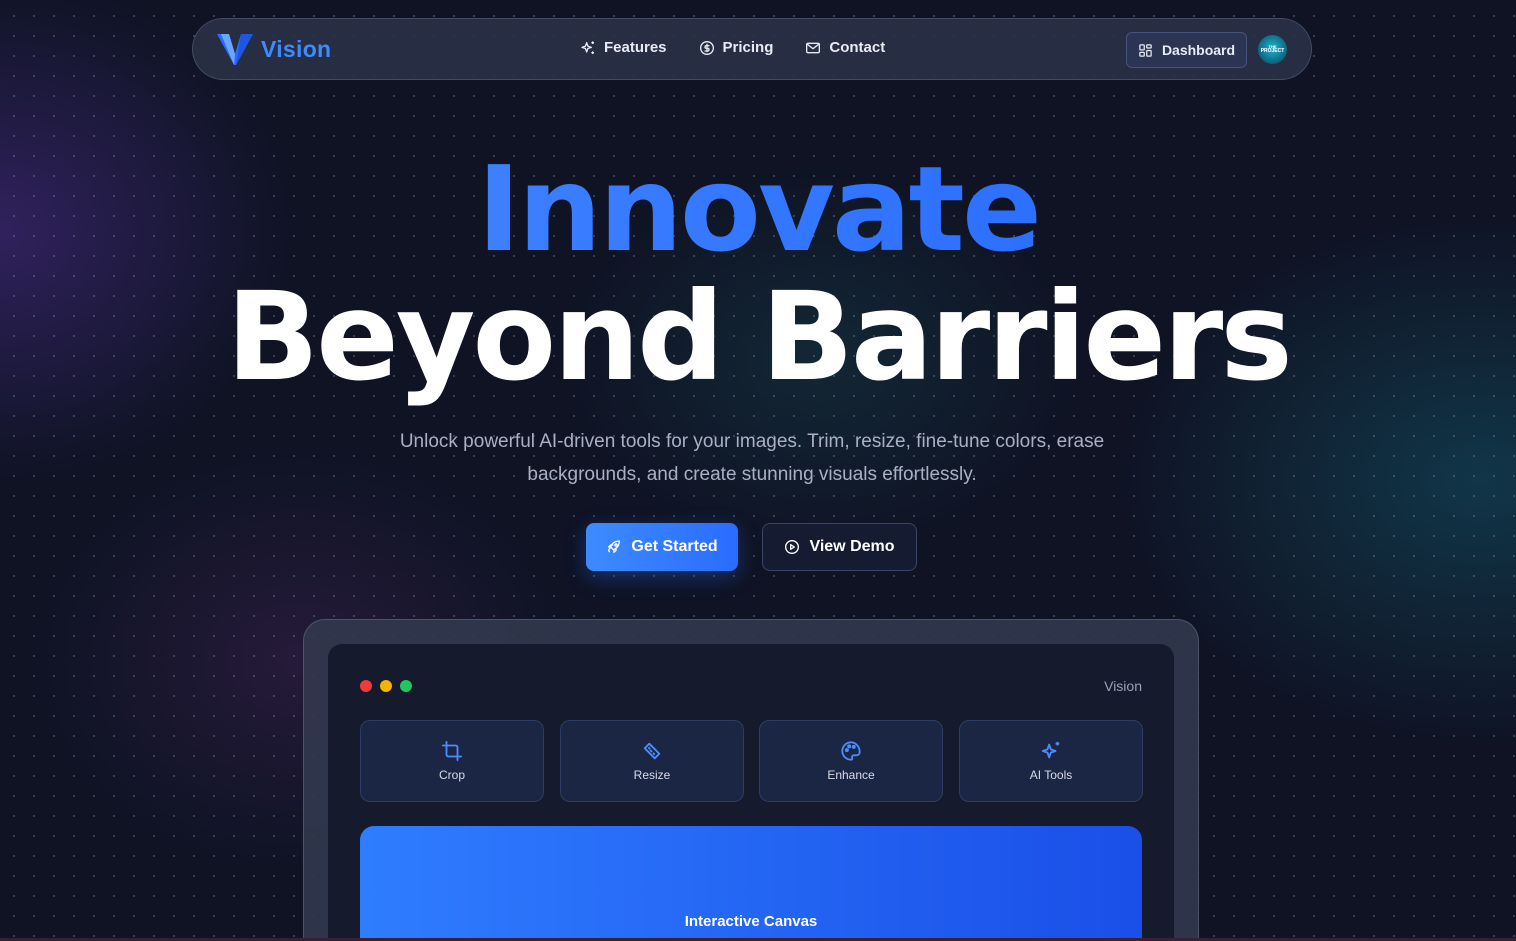 This screenshot has width=1516, height=941. What do you see at coordinates (296, 48) in the screenshot?
I see `brand-name: Vision` at bounding box center [296, 48].